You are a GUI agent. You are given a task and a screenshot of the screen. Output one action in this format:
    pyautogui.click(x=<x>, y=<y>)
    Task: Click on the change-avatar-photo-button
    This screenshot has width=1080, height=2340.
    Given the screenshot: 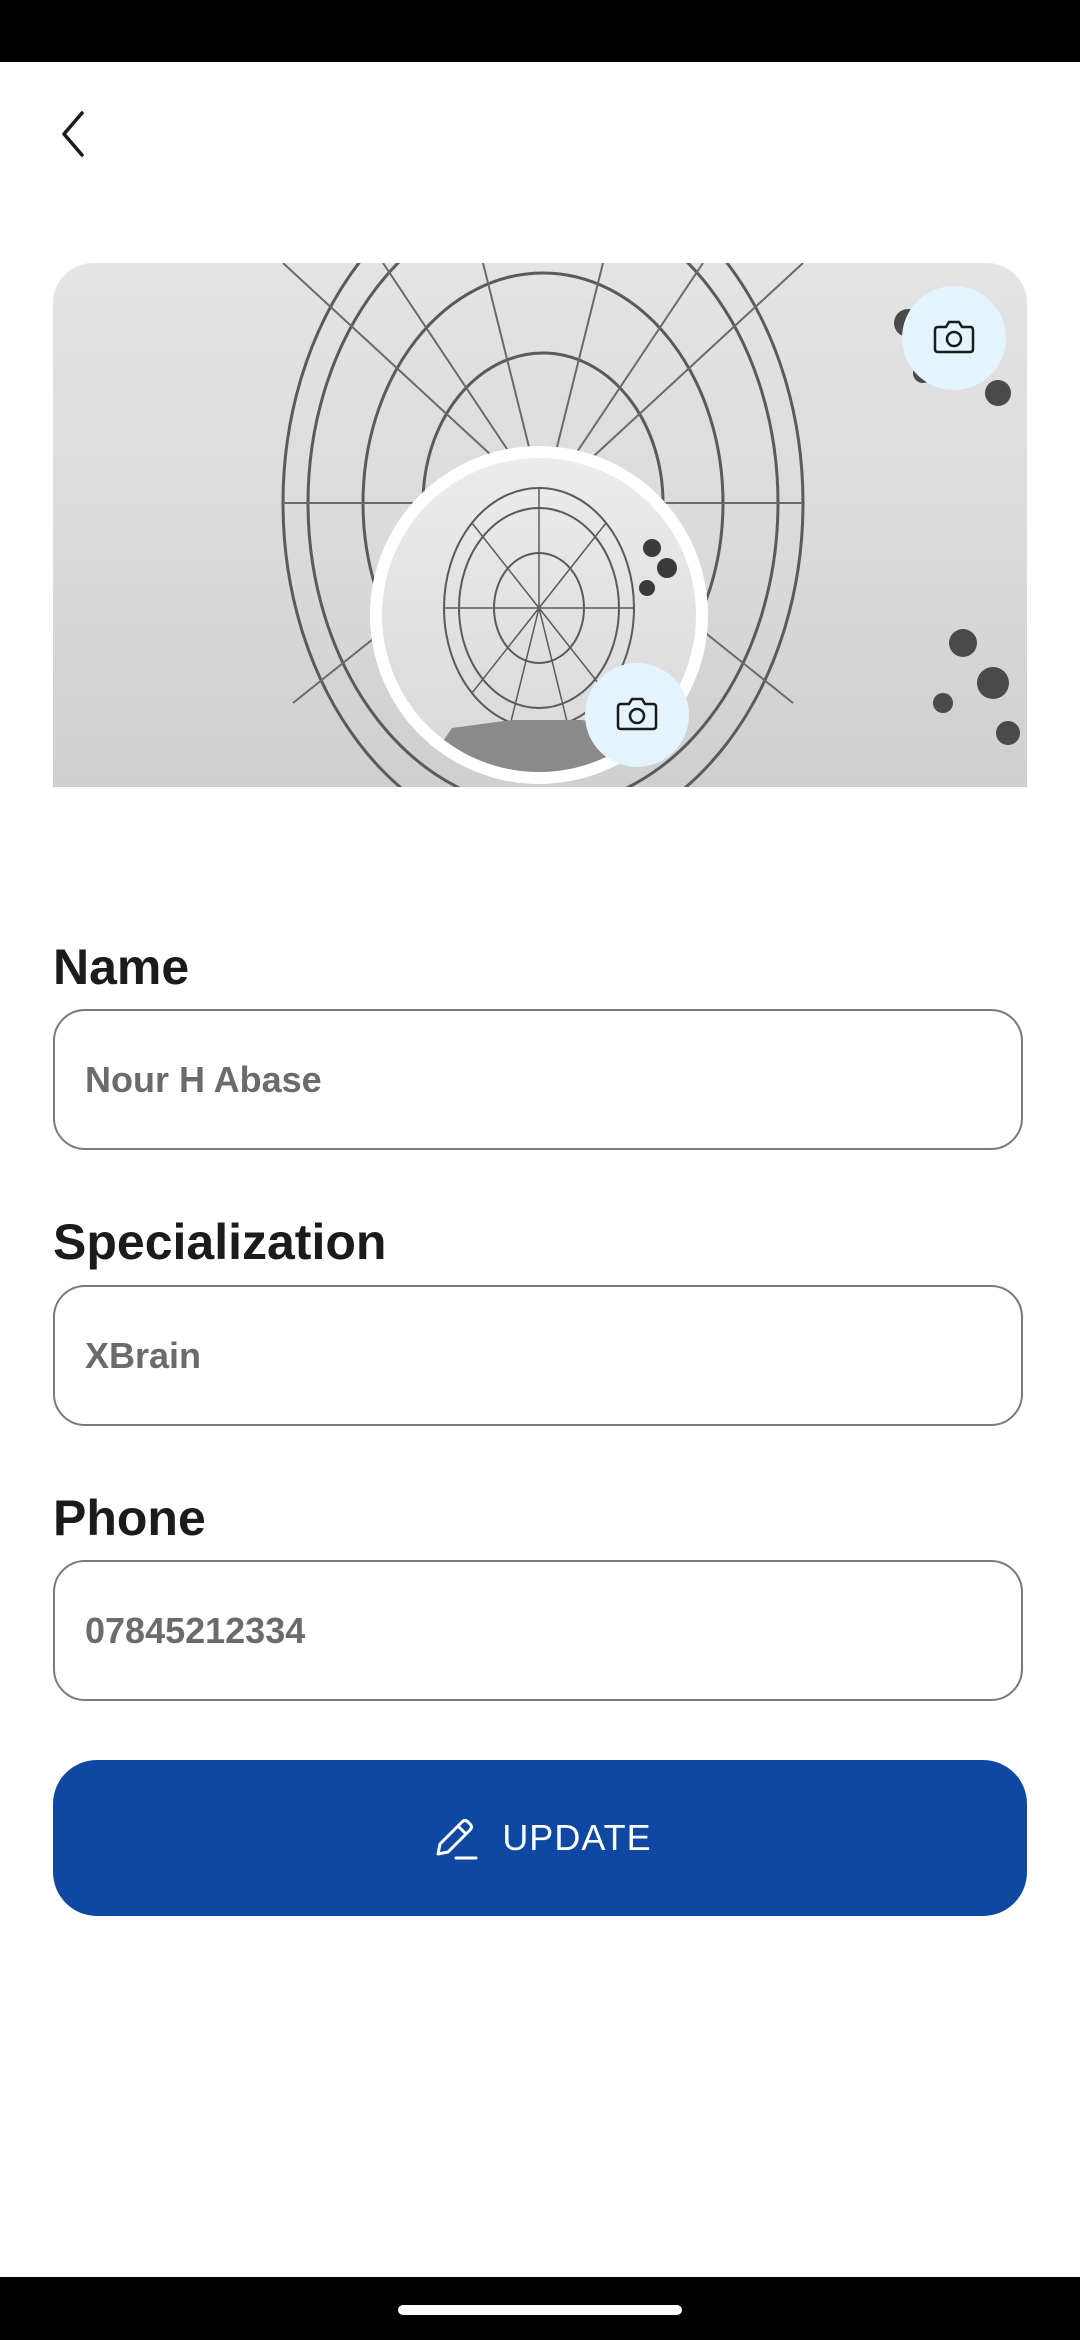 What is the action you would take?
    pyautogui.click(x=637, y=715)
    